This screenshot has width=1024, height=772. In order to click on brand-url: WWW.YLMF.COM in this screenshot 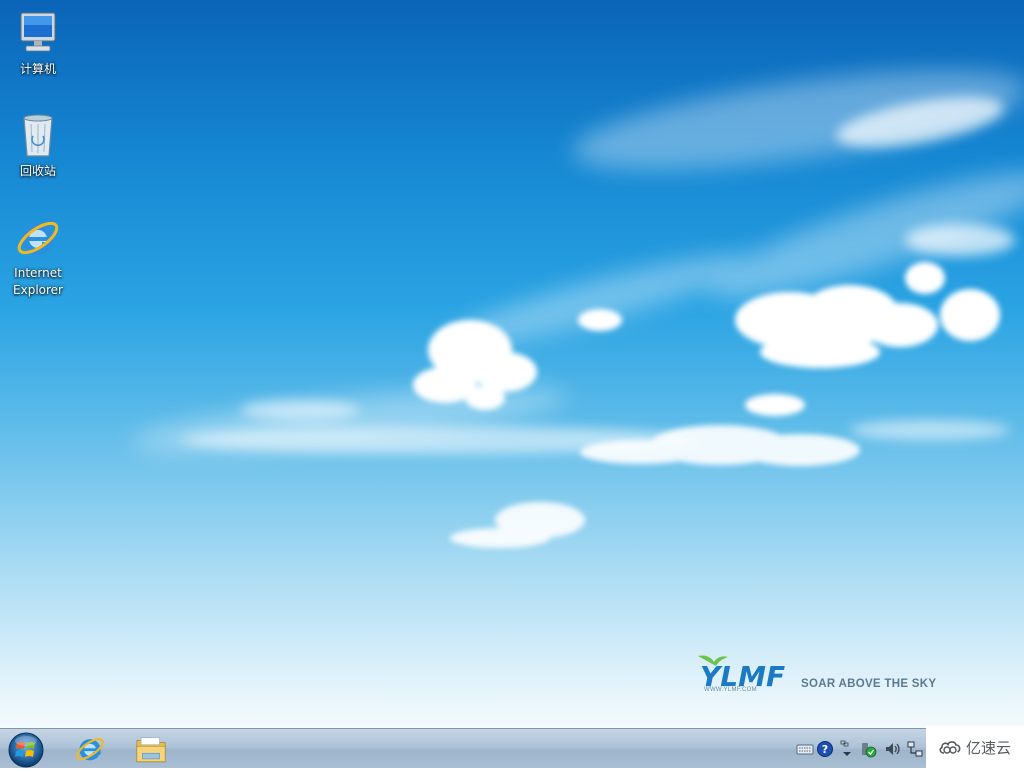, I will do `click(730, 690)`.